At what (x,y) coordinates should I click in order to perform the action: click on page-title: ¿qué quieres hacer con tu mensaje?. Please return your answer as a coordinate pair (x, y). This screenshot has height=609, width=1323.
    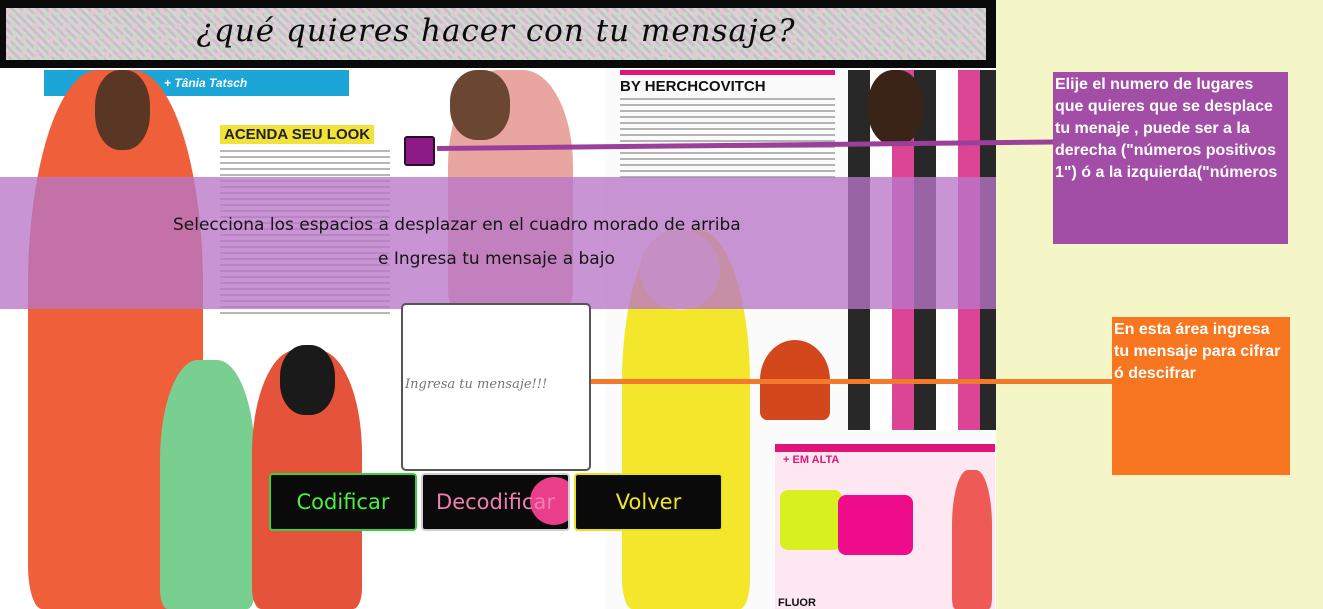
    Looking at the image, I should click on (496, 31).